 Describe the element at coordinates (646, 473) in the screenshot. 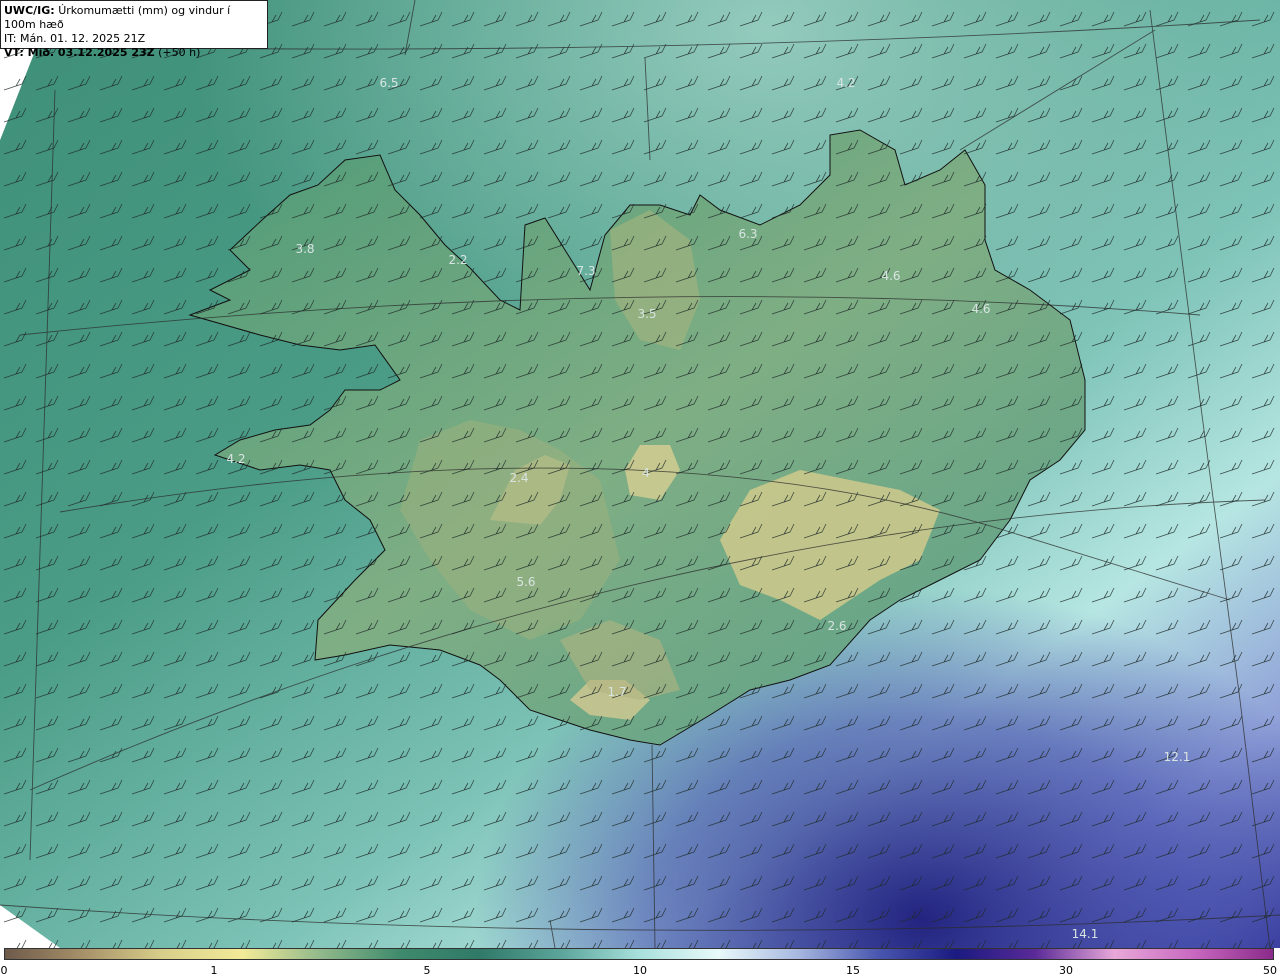

I see `map-value: 4` at that location.